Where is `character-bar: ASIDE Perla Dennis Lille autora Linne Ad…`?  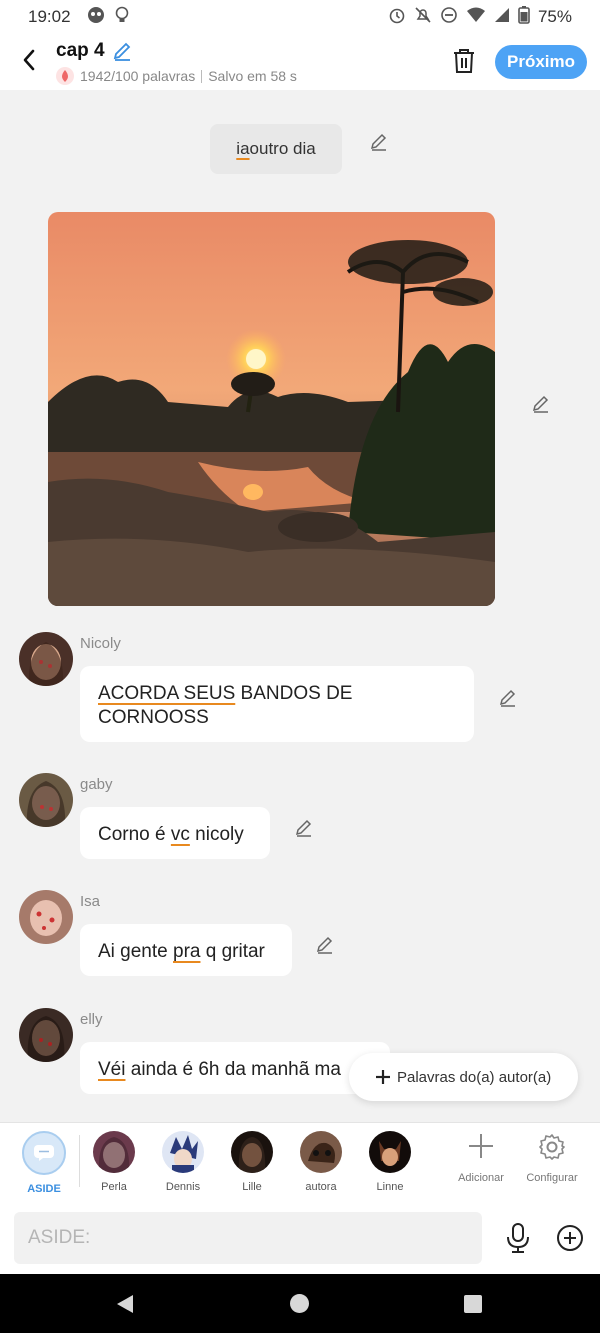 character-bar: ASIDE Perla Dennis Lille autora Linne Ad… is located at coordinates (300, 1162).